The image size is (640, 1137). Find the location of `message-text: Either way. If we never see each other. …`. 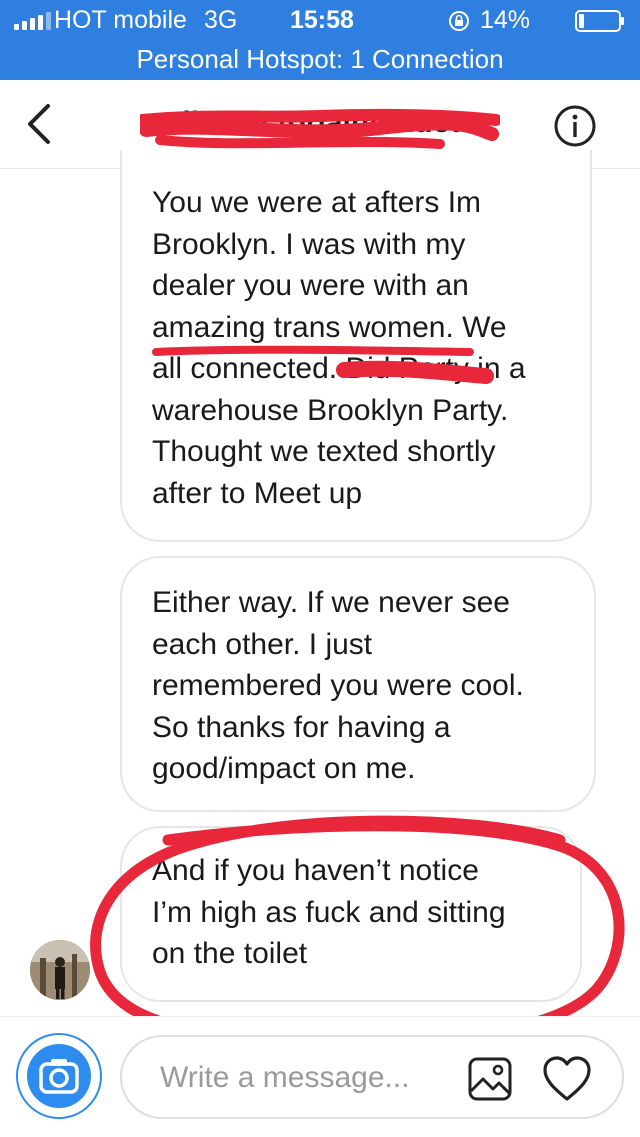

message-text: Either way. If we never see each other. … is located at coordinates (338, 685).